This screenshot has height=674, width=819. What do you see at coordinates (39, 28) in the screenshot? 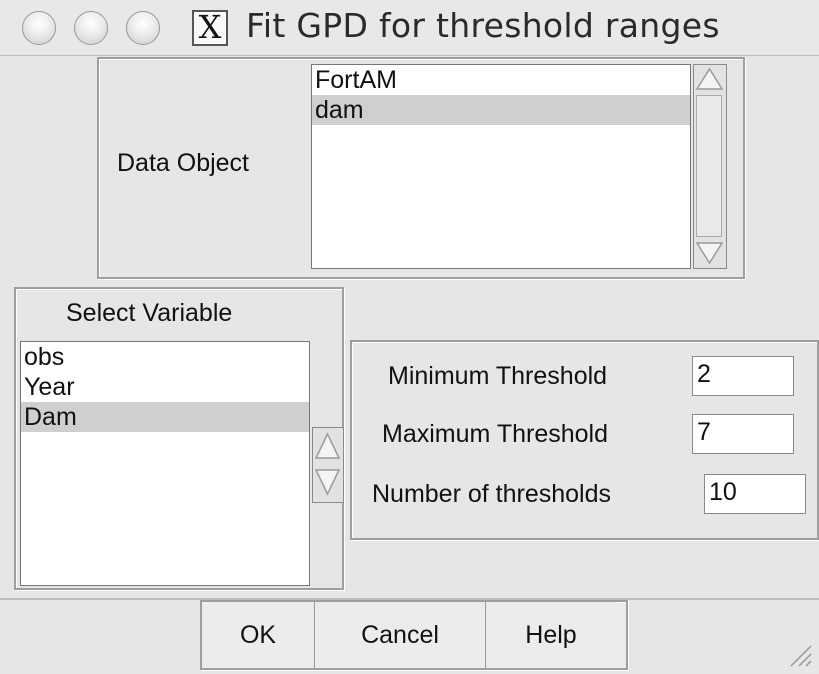
I see `close-window-button` at bounding box center [39, 28].